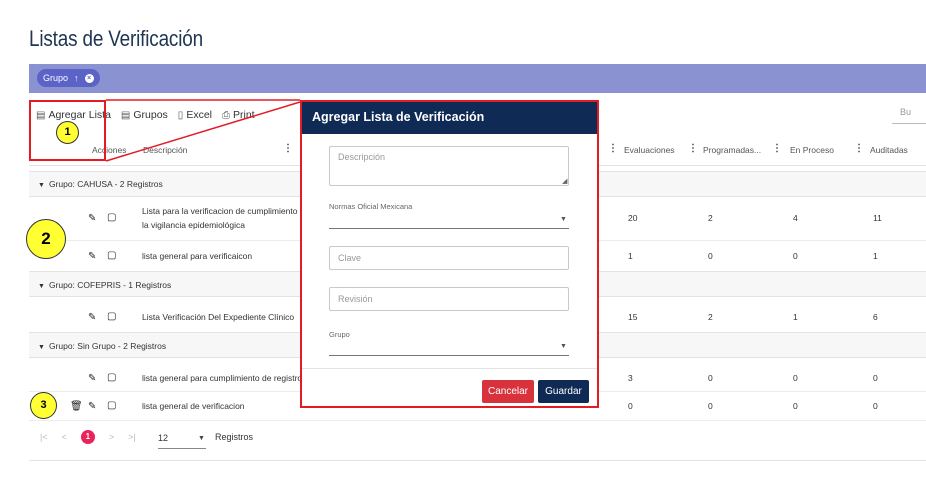  Describe the element at coordinates (355, 299) in the screenshot. I see `revision-placeholder: Revisión` at that location.